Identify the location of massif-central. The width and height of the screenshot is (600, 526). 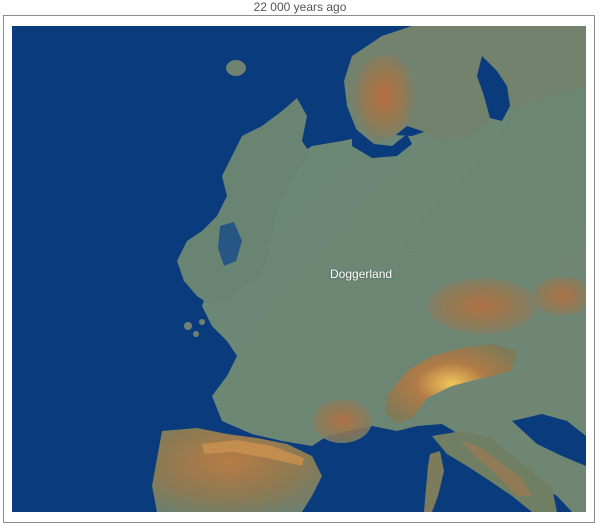
(342, 421).